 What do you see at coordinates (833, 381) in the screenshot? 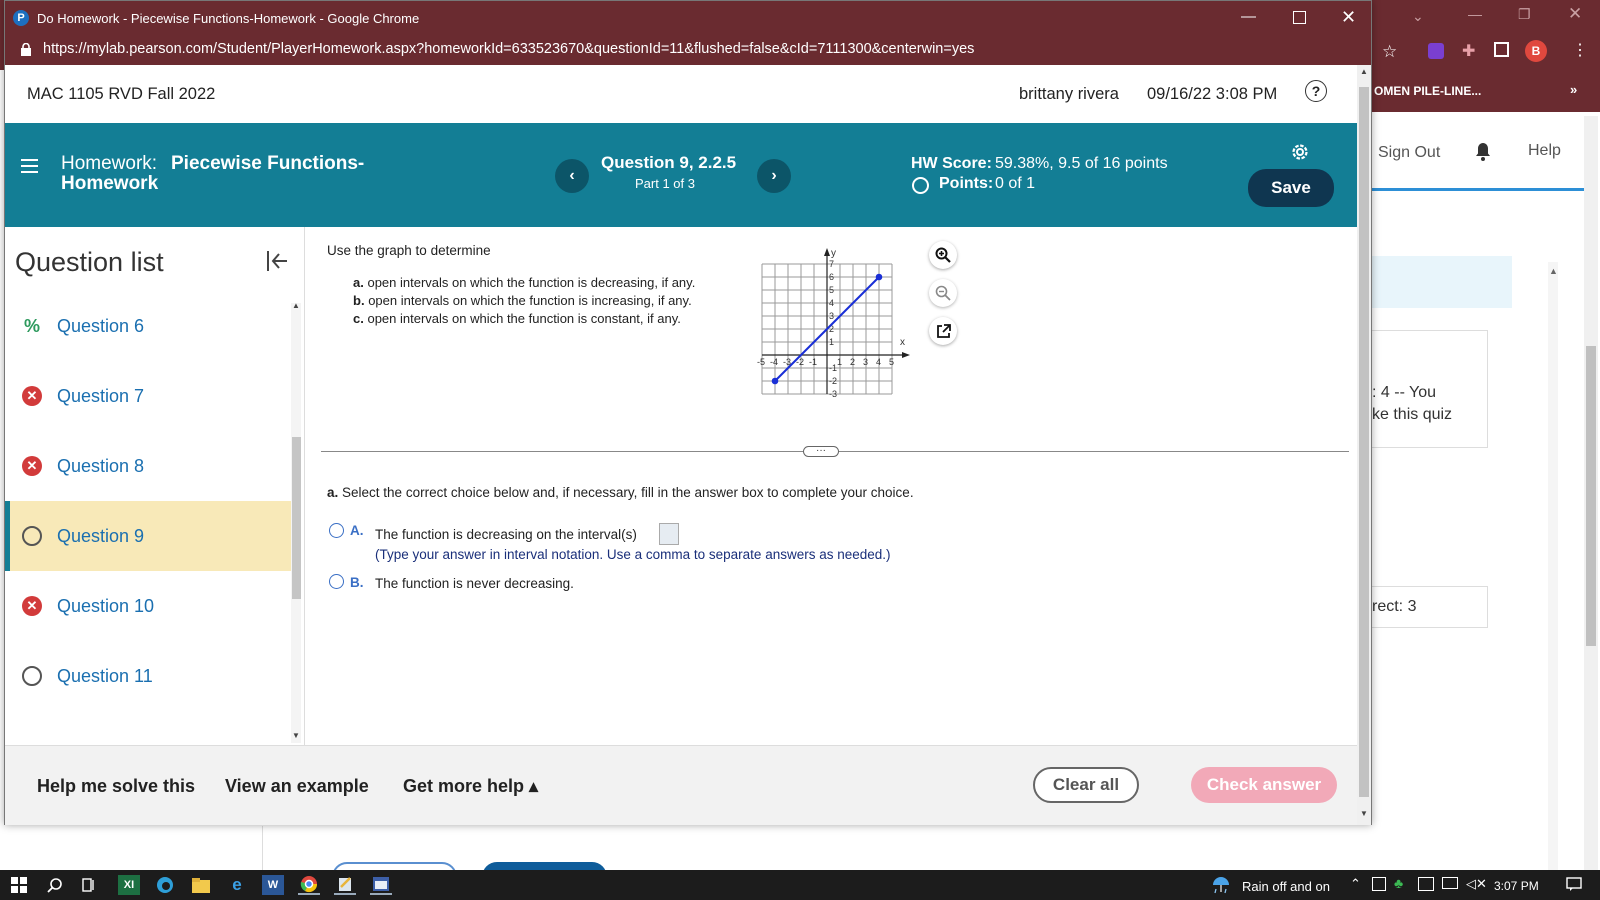
I see `y-tick-label: -2` at bounding box center [833, 381].